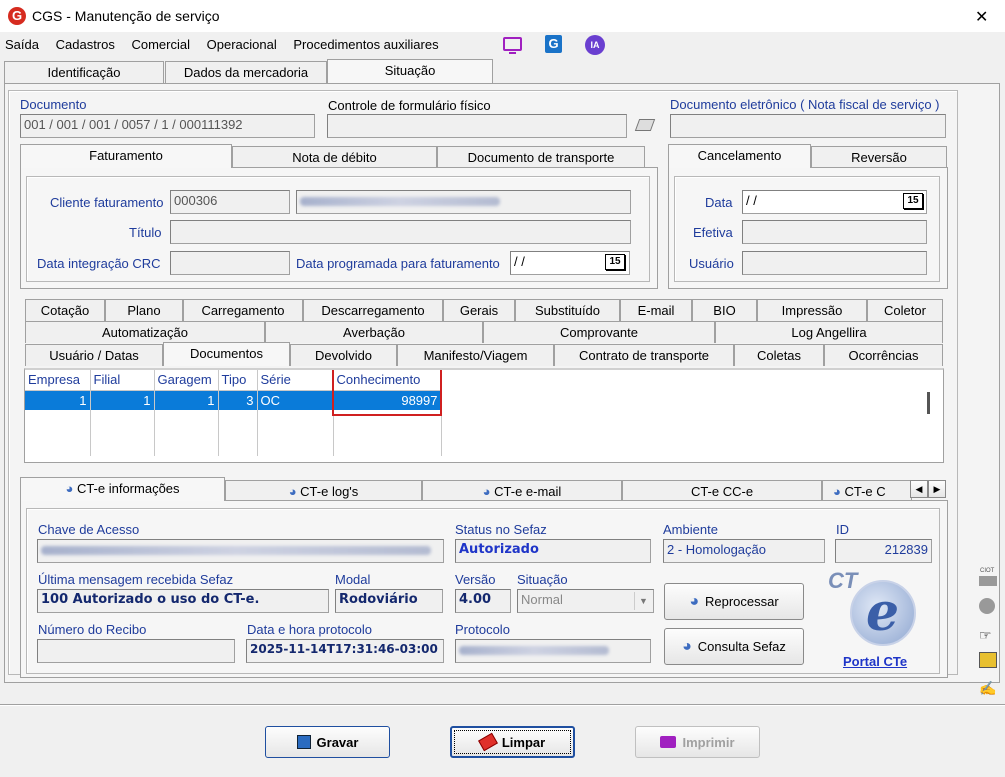  I want to click on monitor-stand, so click(512, 53).